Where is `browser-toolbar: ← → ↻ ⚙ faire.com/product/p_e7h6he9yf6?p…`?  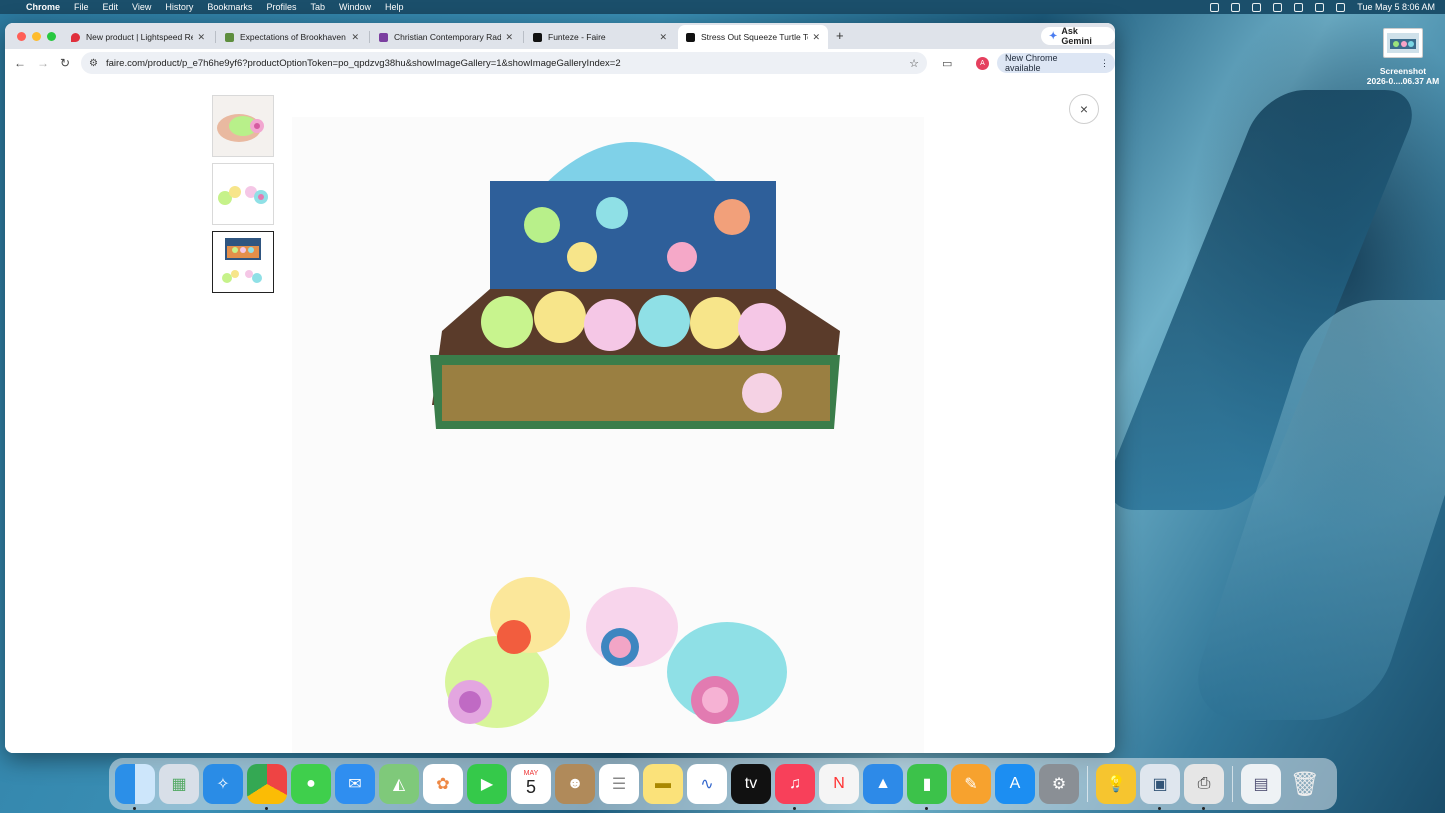 browser-toolbar: ← → ↻ ⚙ faire.com/product/p_e7h6he9yf6?p… is located at coordinates (560, 63).